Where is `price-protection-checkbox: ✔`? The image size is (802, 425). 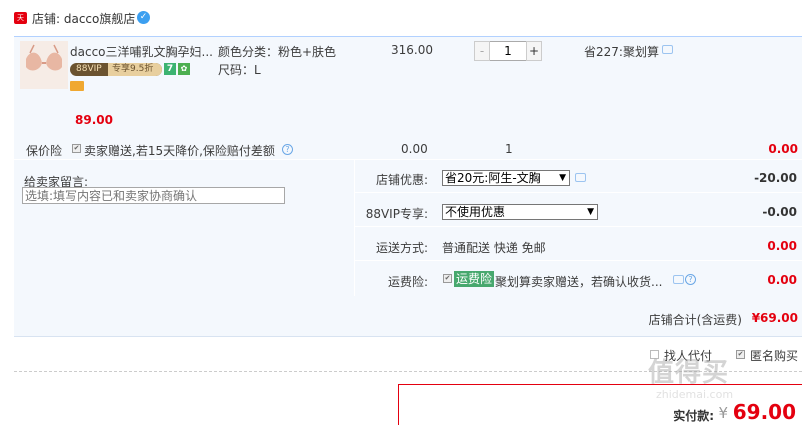 price-protection-checkbox: ✔ is located at coordinates (76, 148).